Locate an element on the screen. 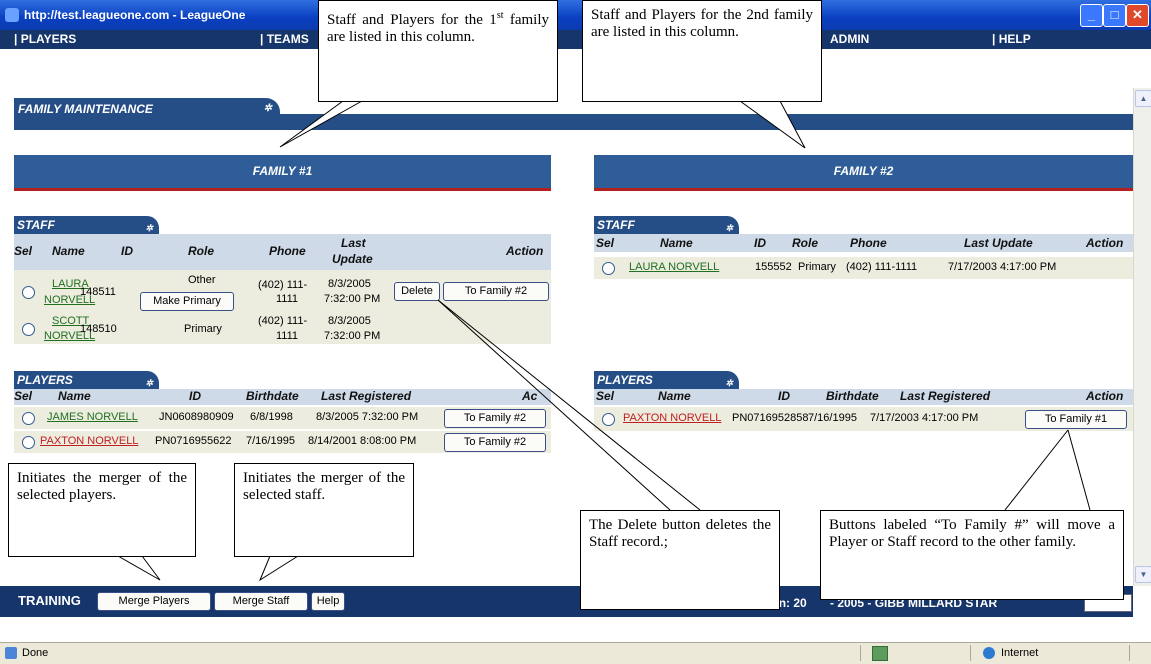 This screenshot has width=1151, height=664. scroll-down-icon: ▼ is located at coordinates (1143, 574).